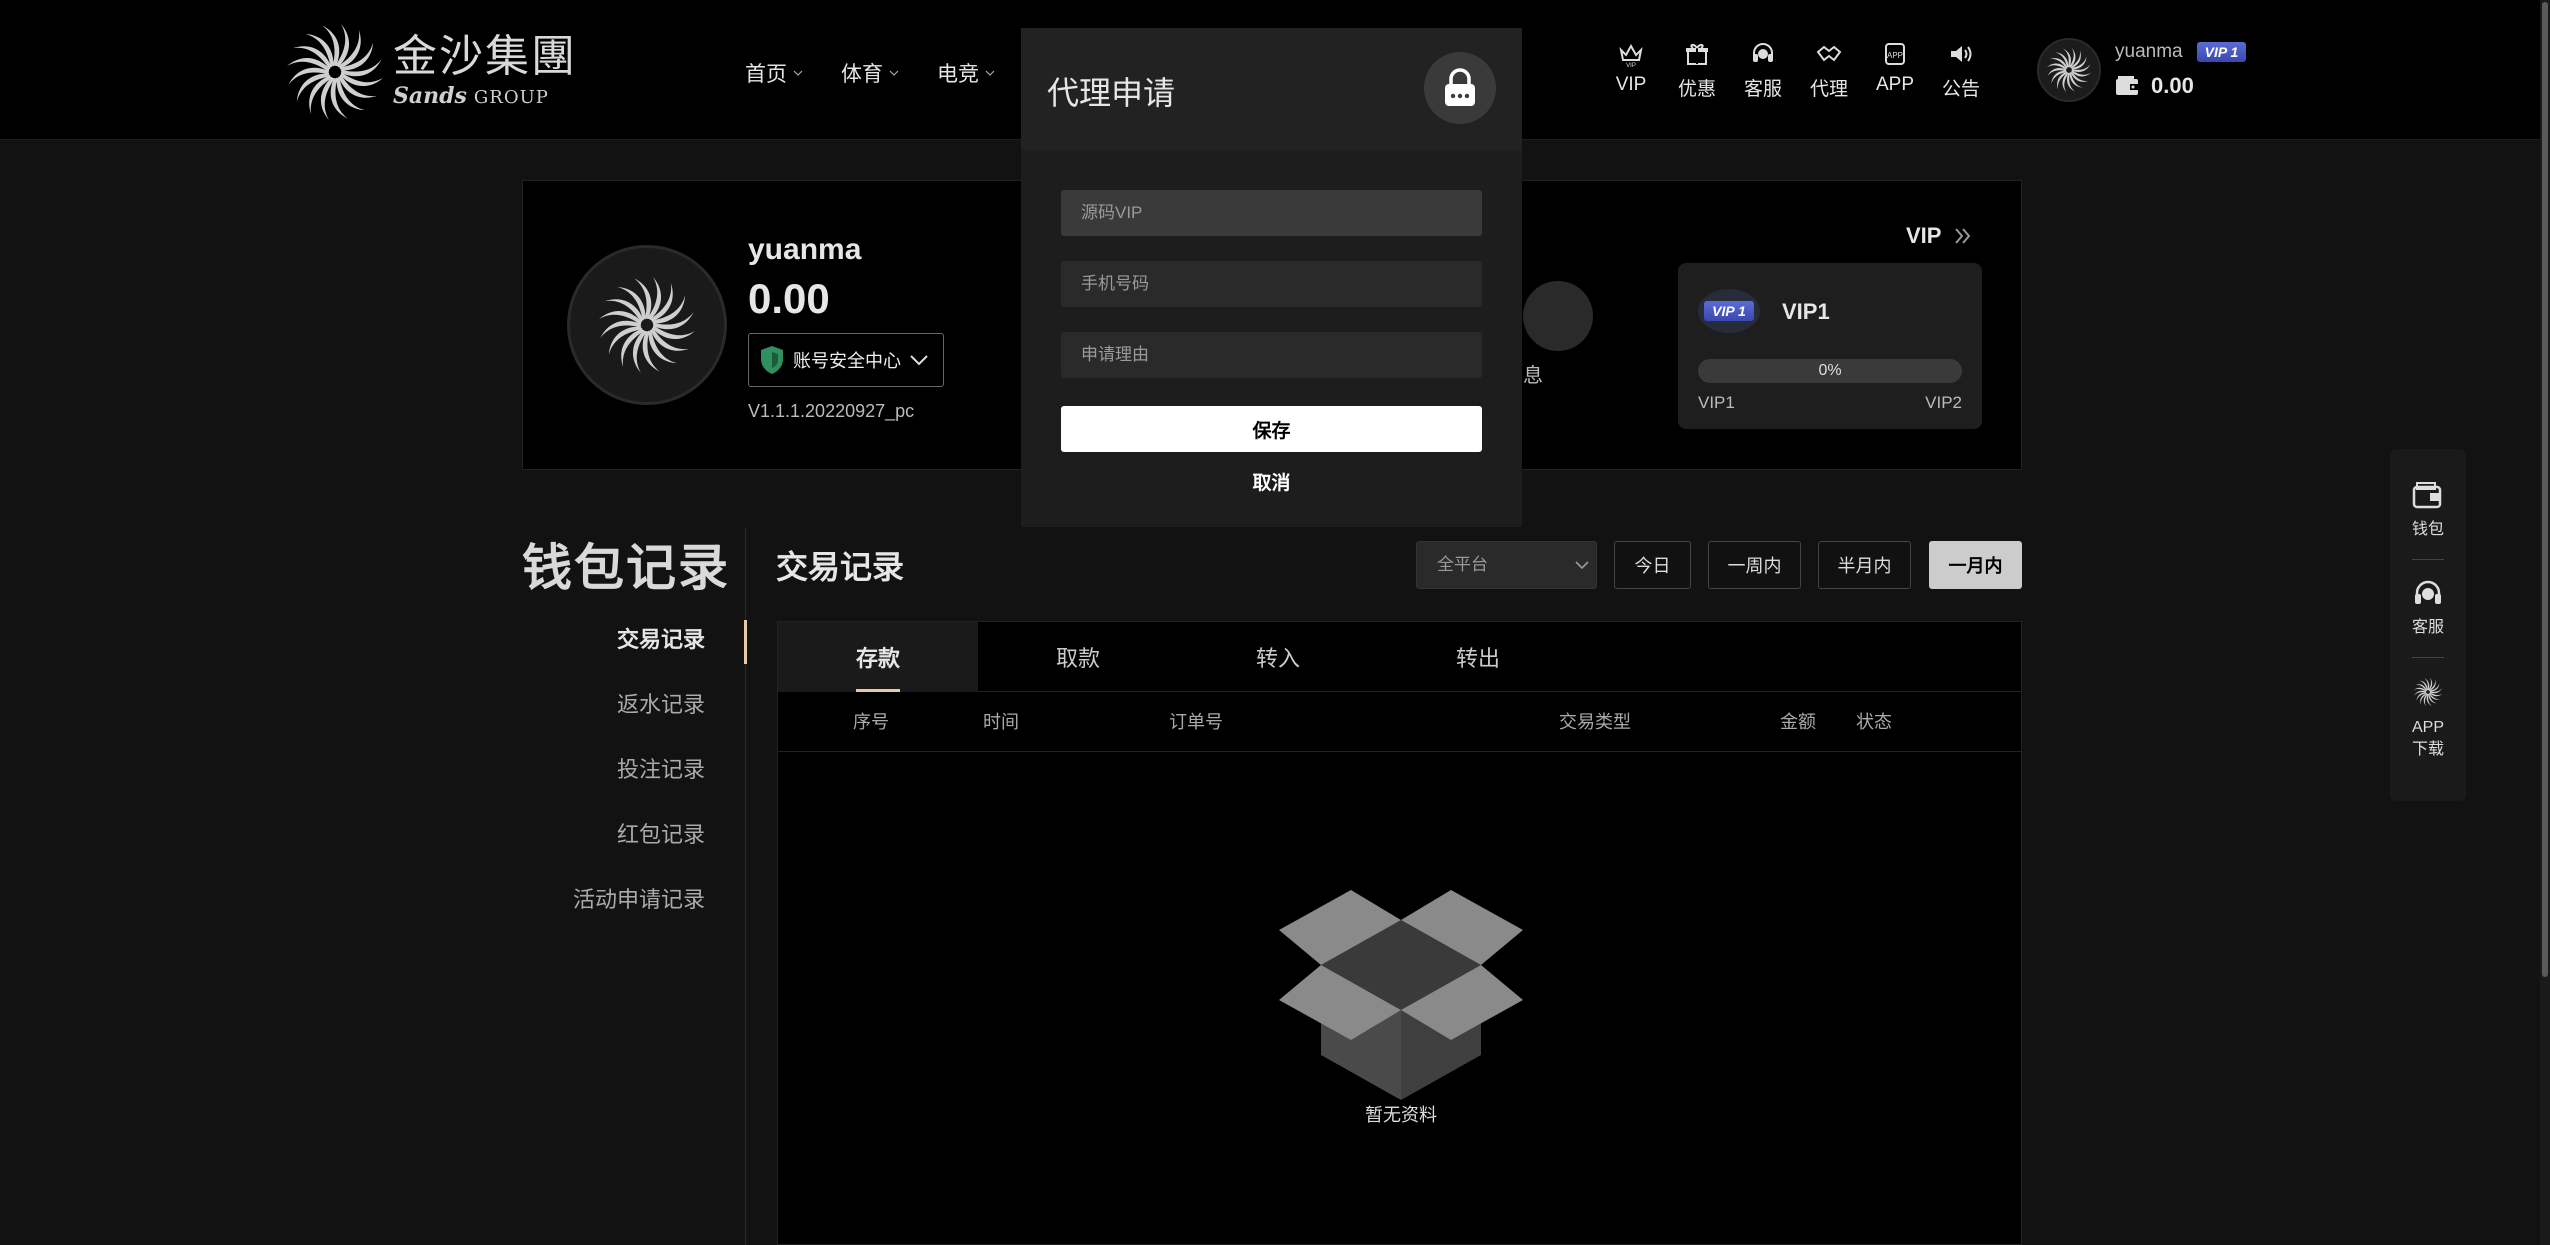 This screenshot has height=1245, width=2550. What do you see at coordinates (1271, 429) in the screenshot?
I see `save-button: 保存` at bounding box center [1271, 429].